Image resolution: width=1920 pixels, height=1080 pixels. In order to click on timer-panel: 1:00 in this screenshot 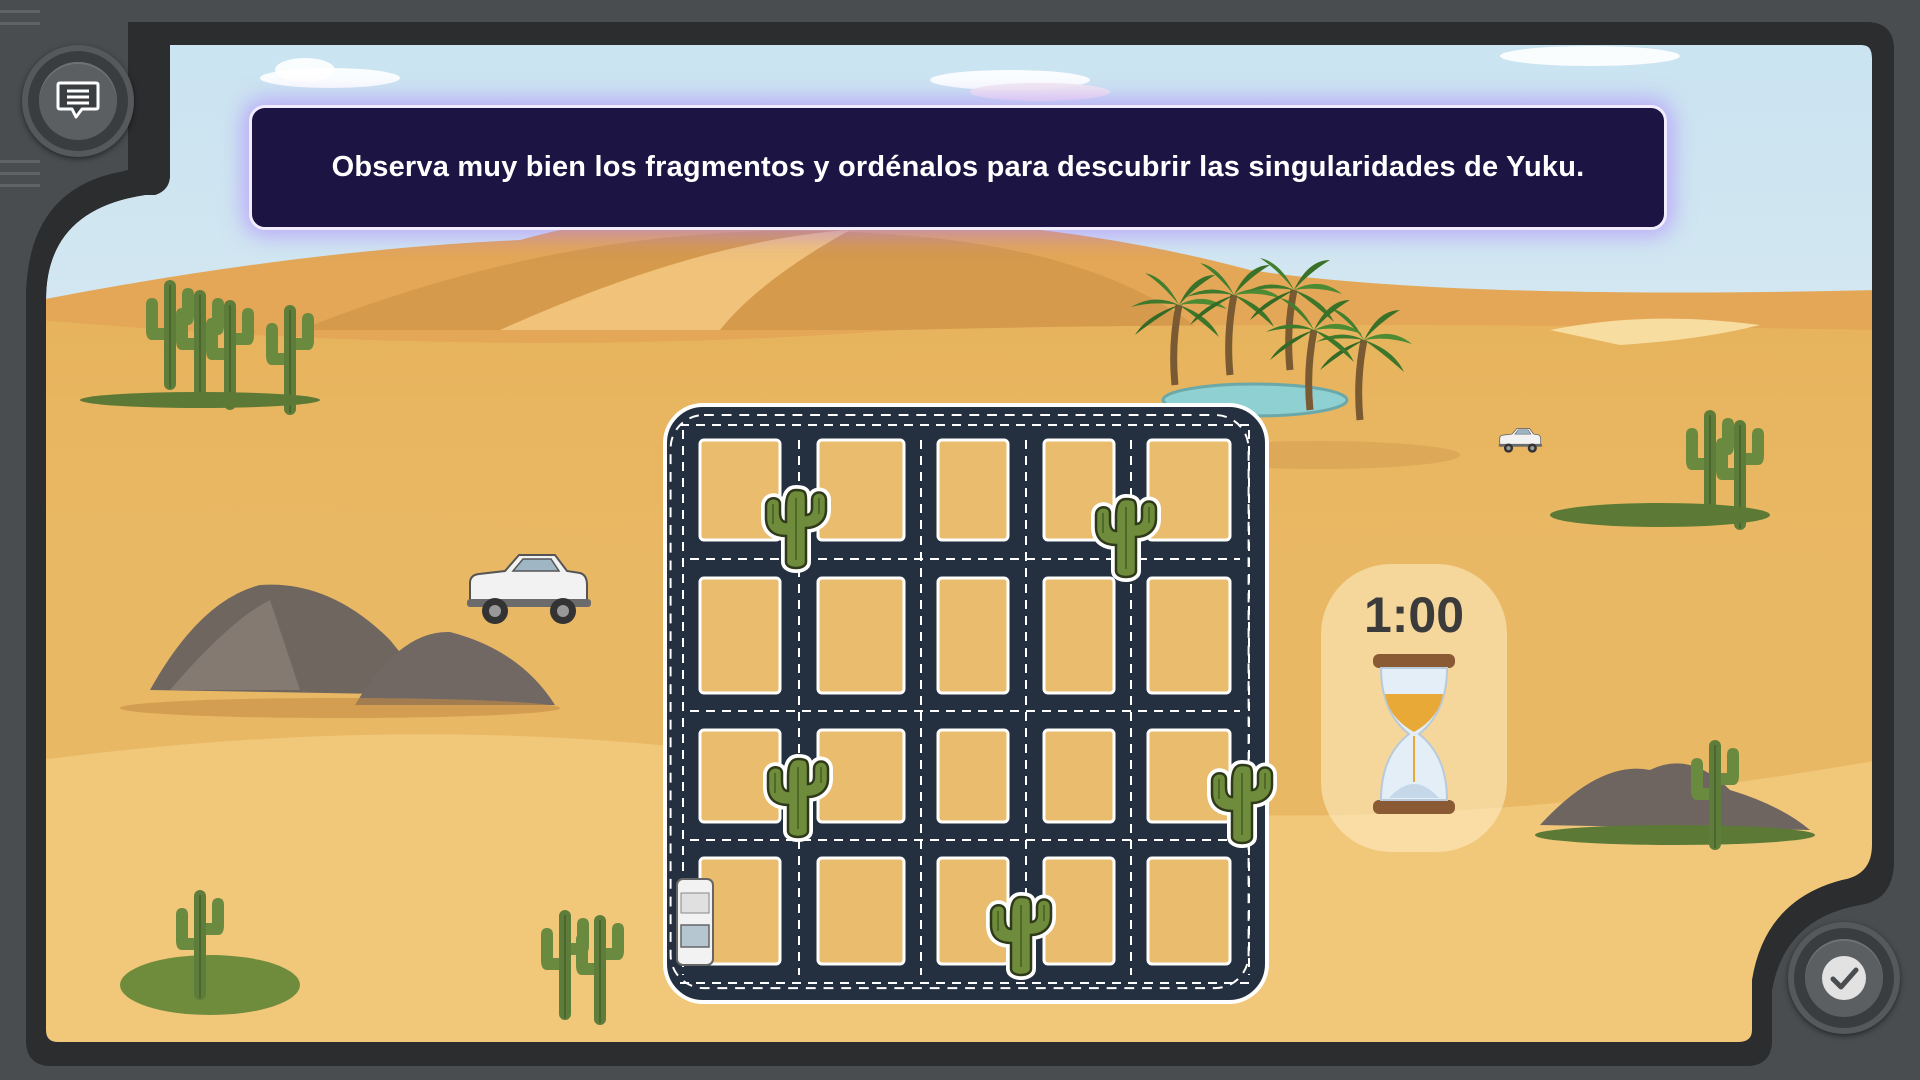, I will do `click(1414, 708)`.